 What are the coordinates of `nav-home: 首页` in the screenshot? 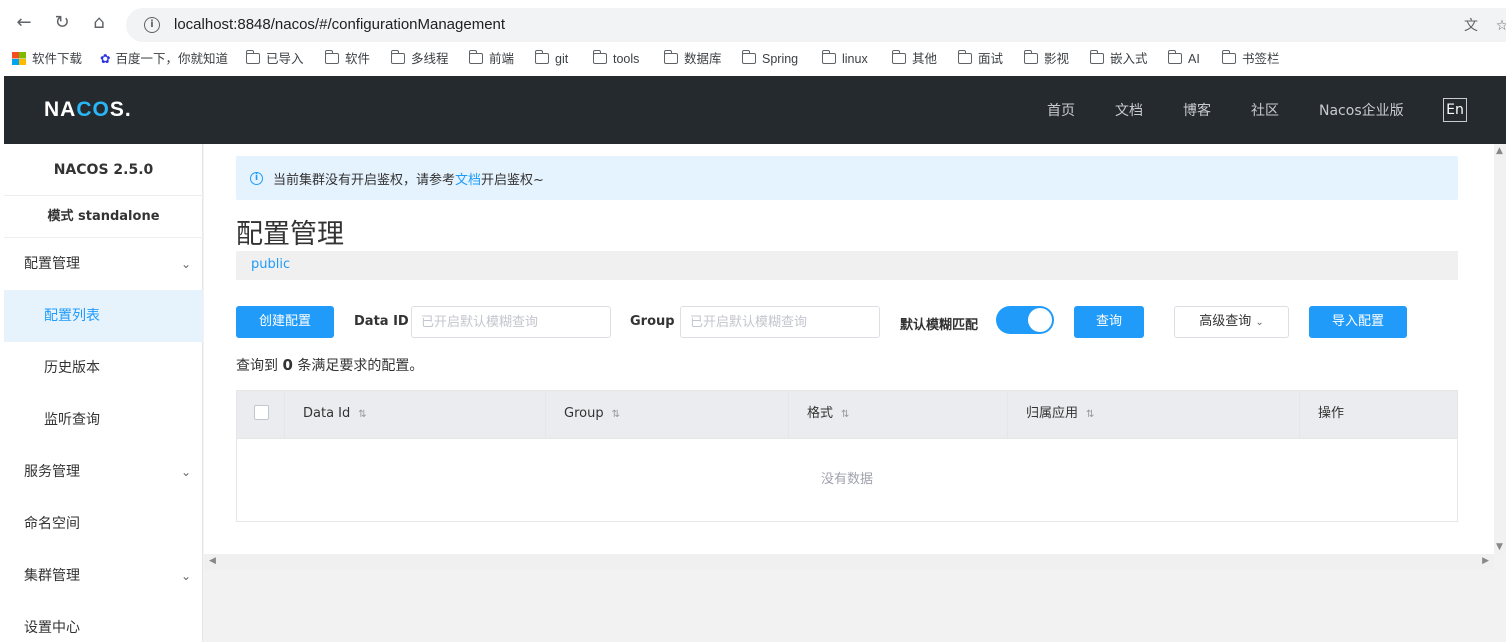 It's located at (1061, 110).